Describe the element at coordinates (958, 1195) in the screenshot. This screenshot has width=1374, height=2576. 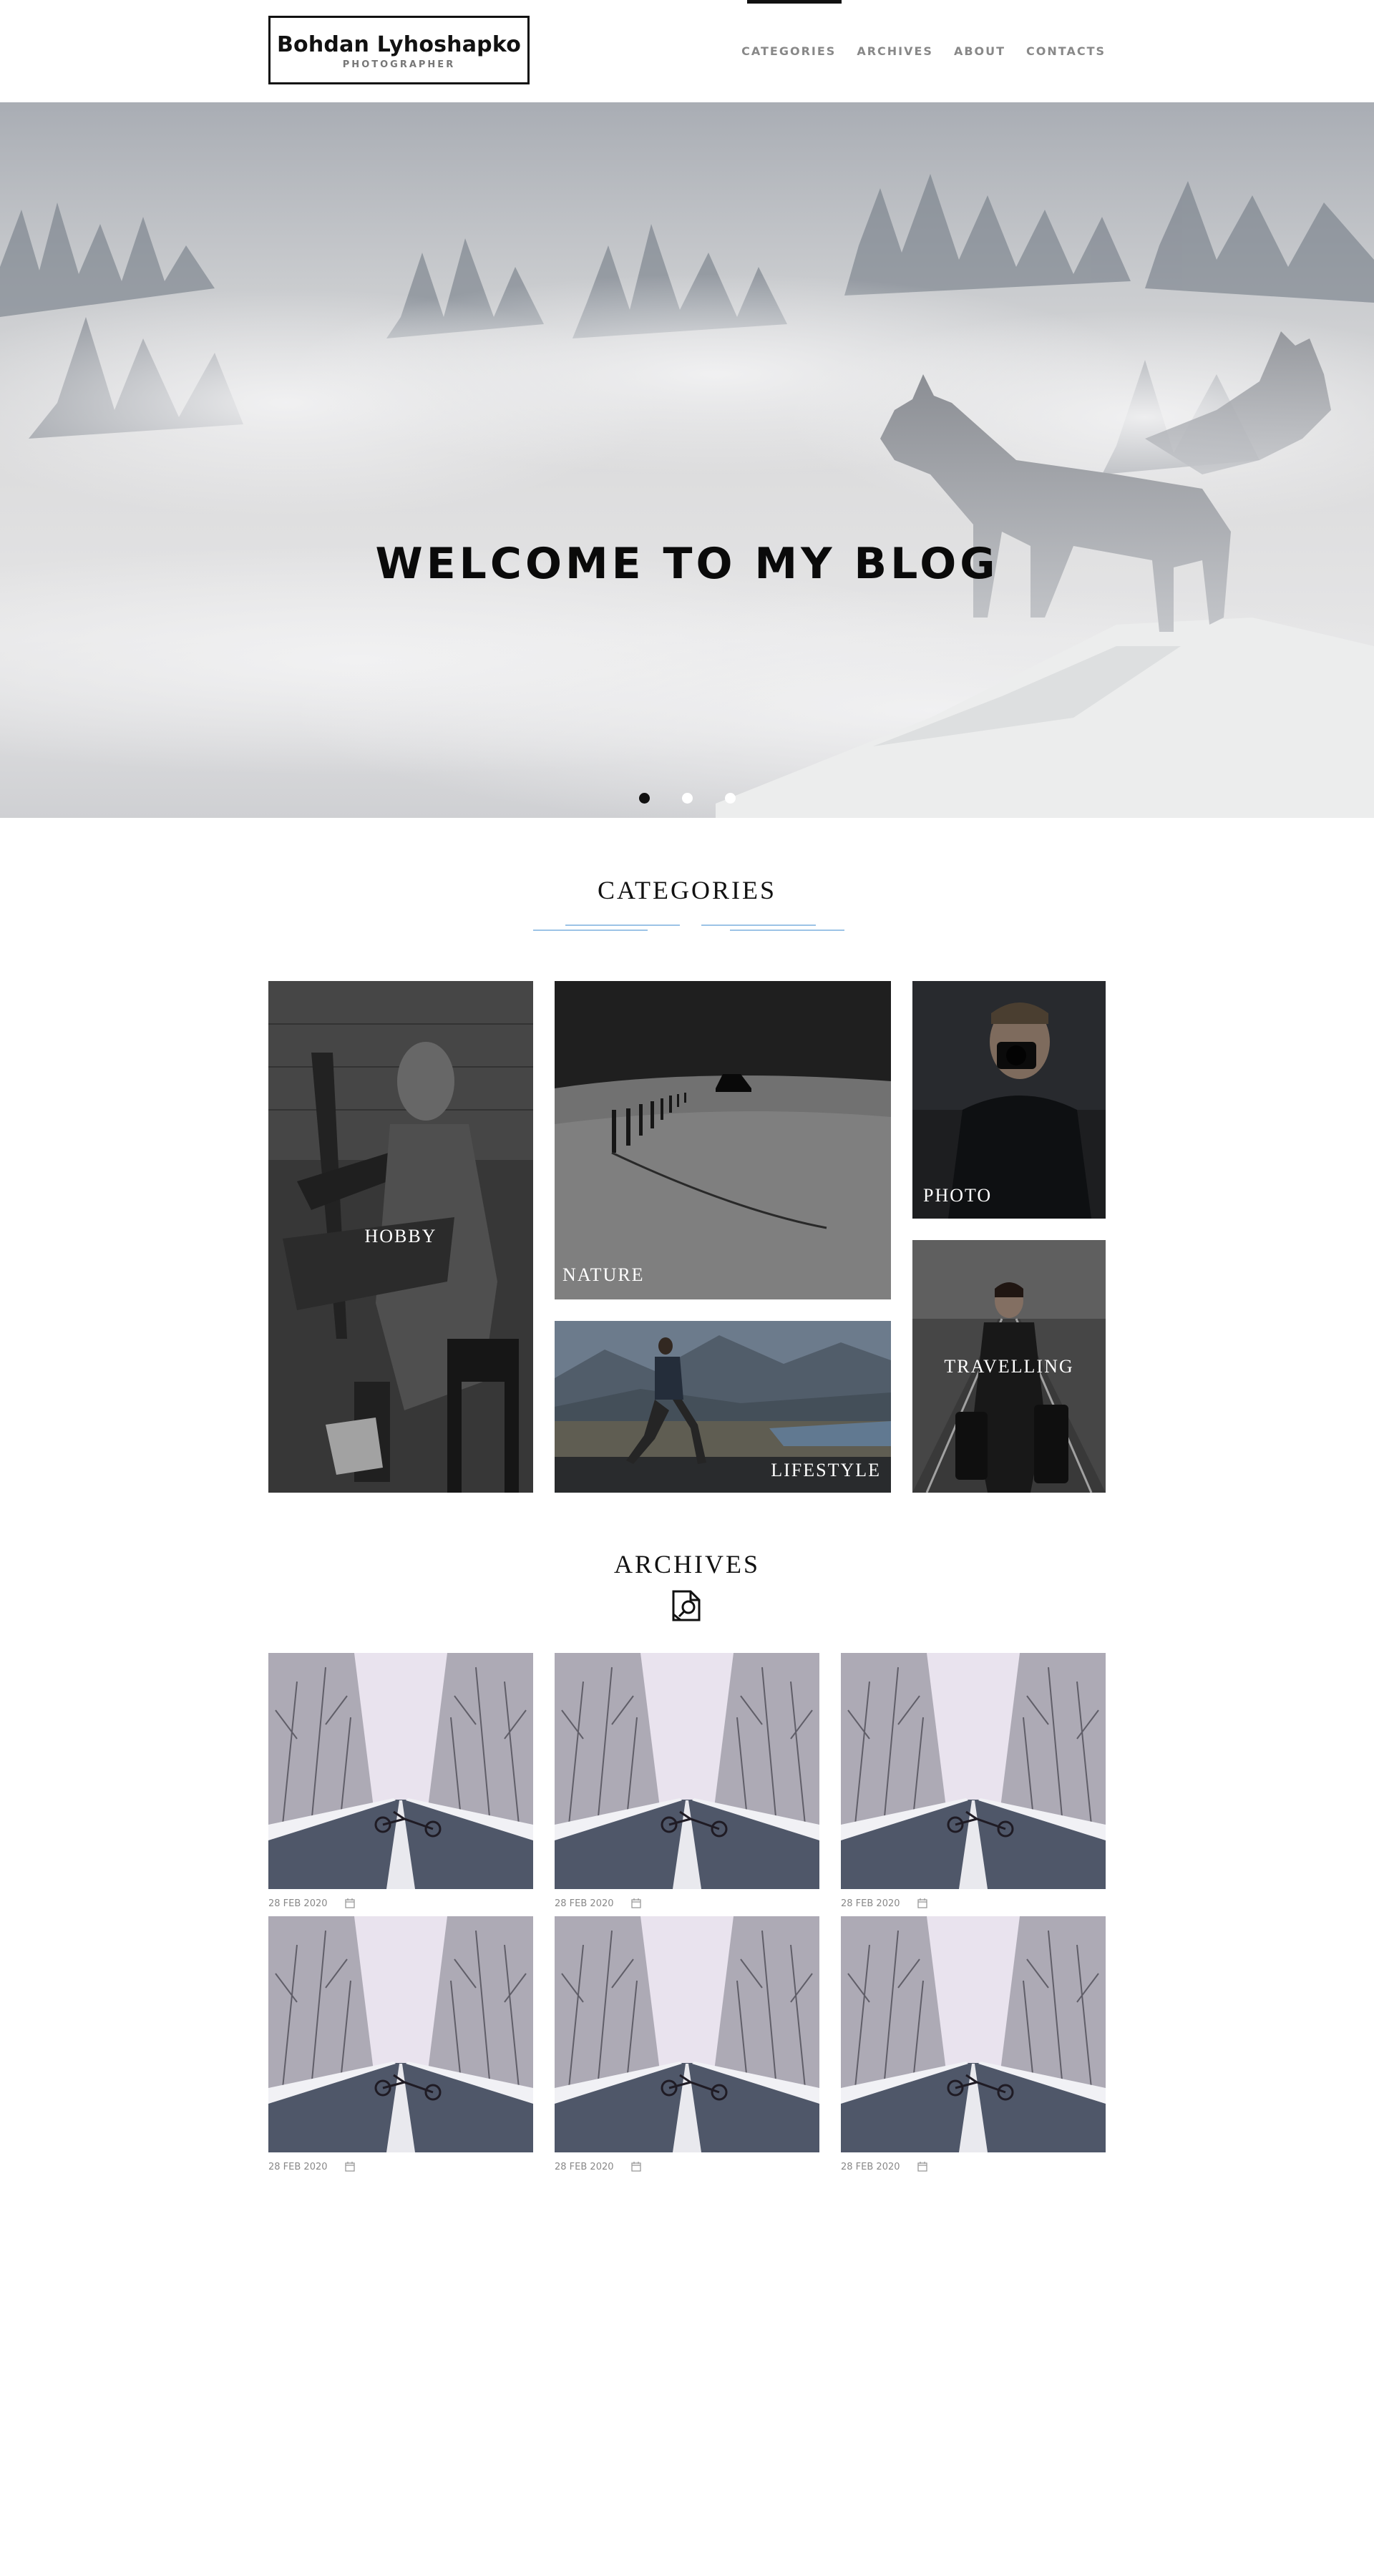
I see `category-label-photo: PHOTO` at that location.